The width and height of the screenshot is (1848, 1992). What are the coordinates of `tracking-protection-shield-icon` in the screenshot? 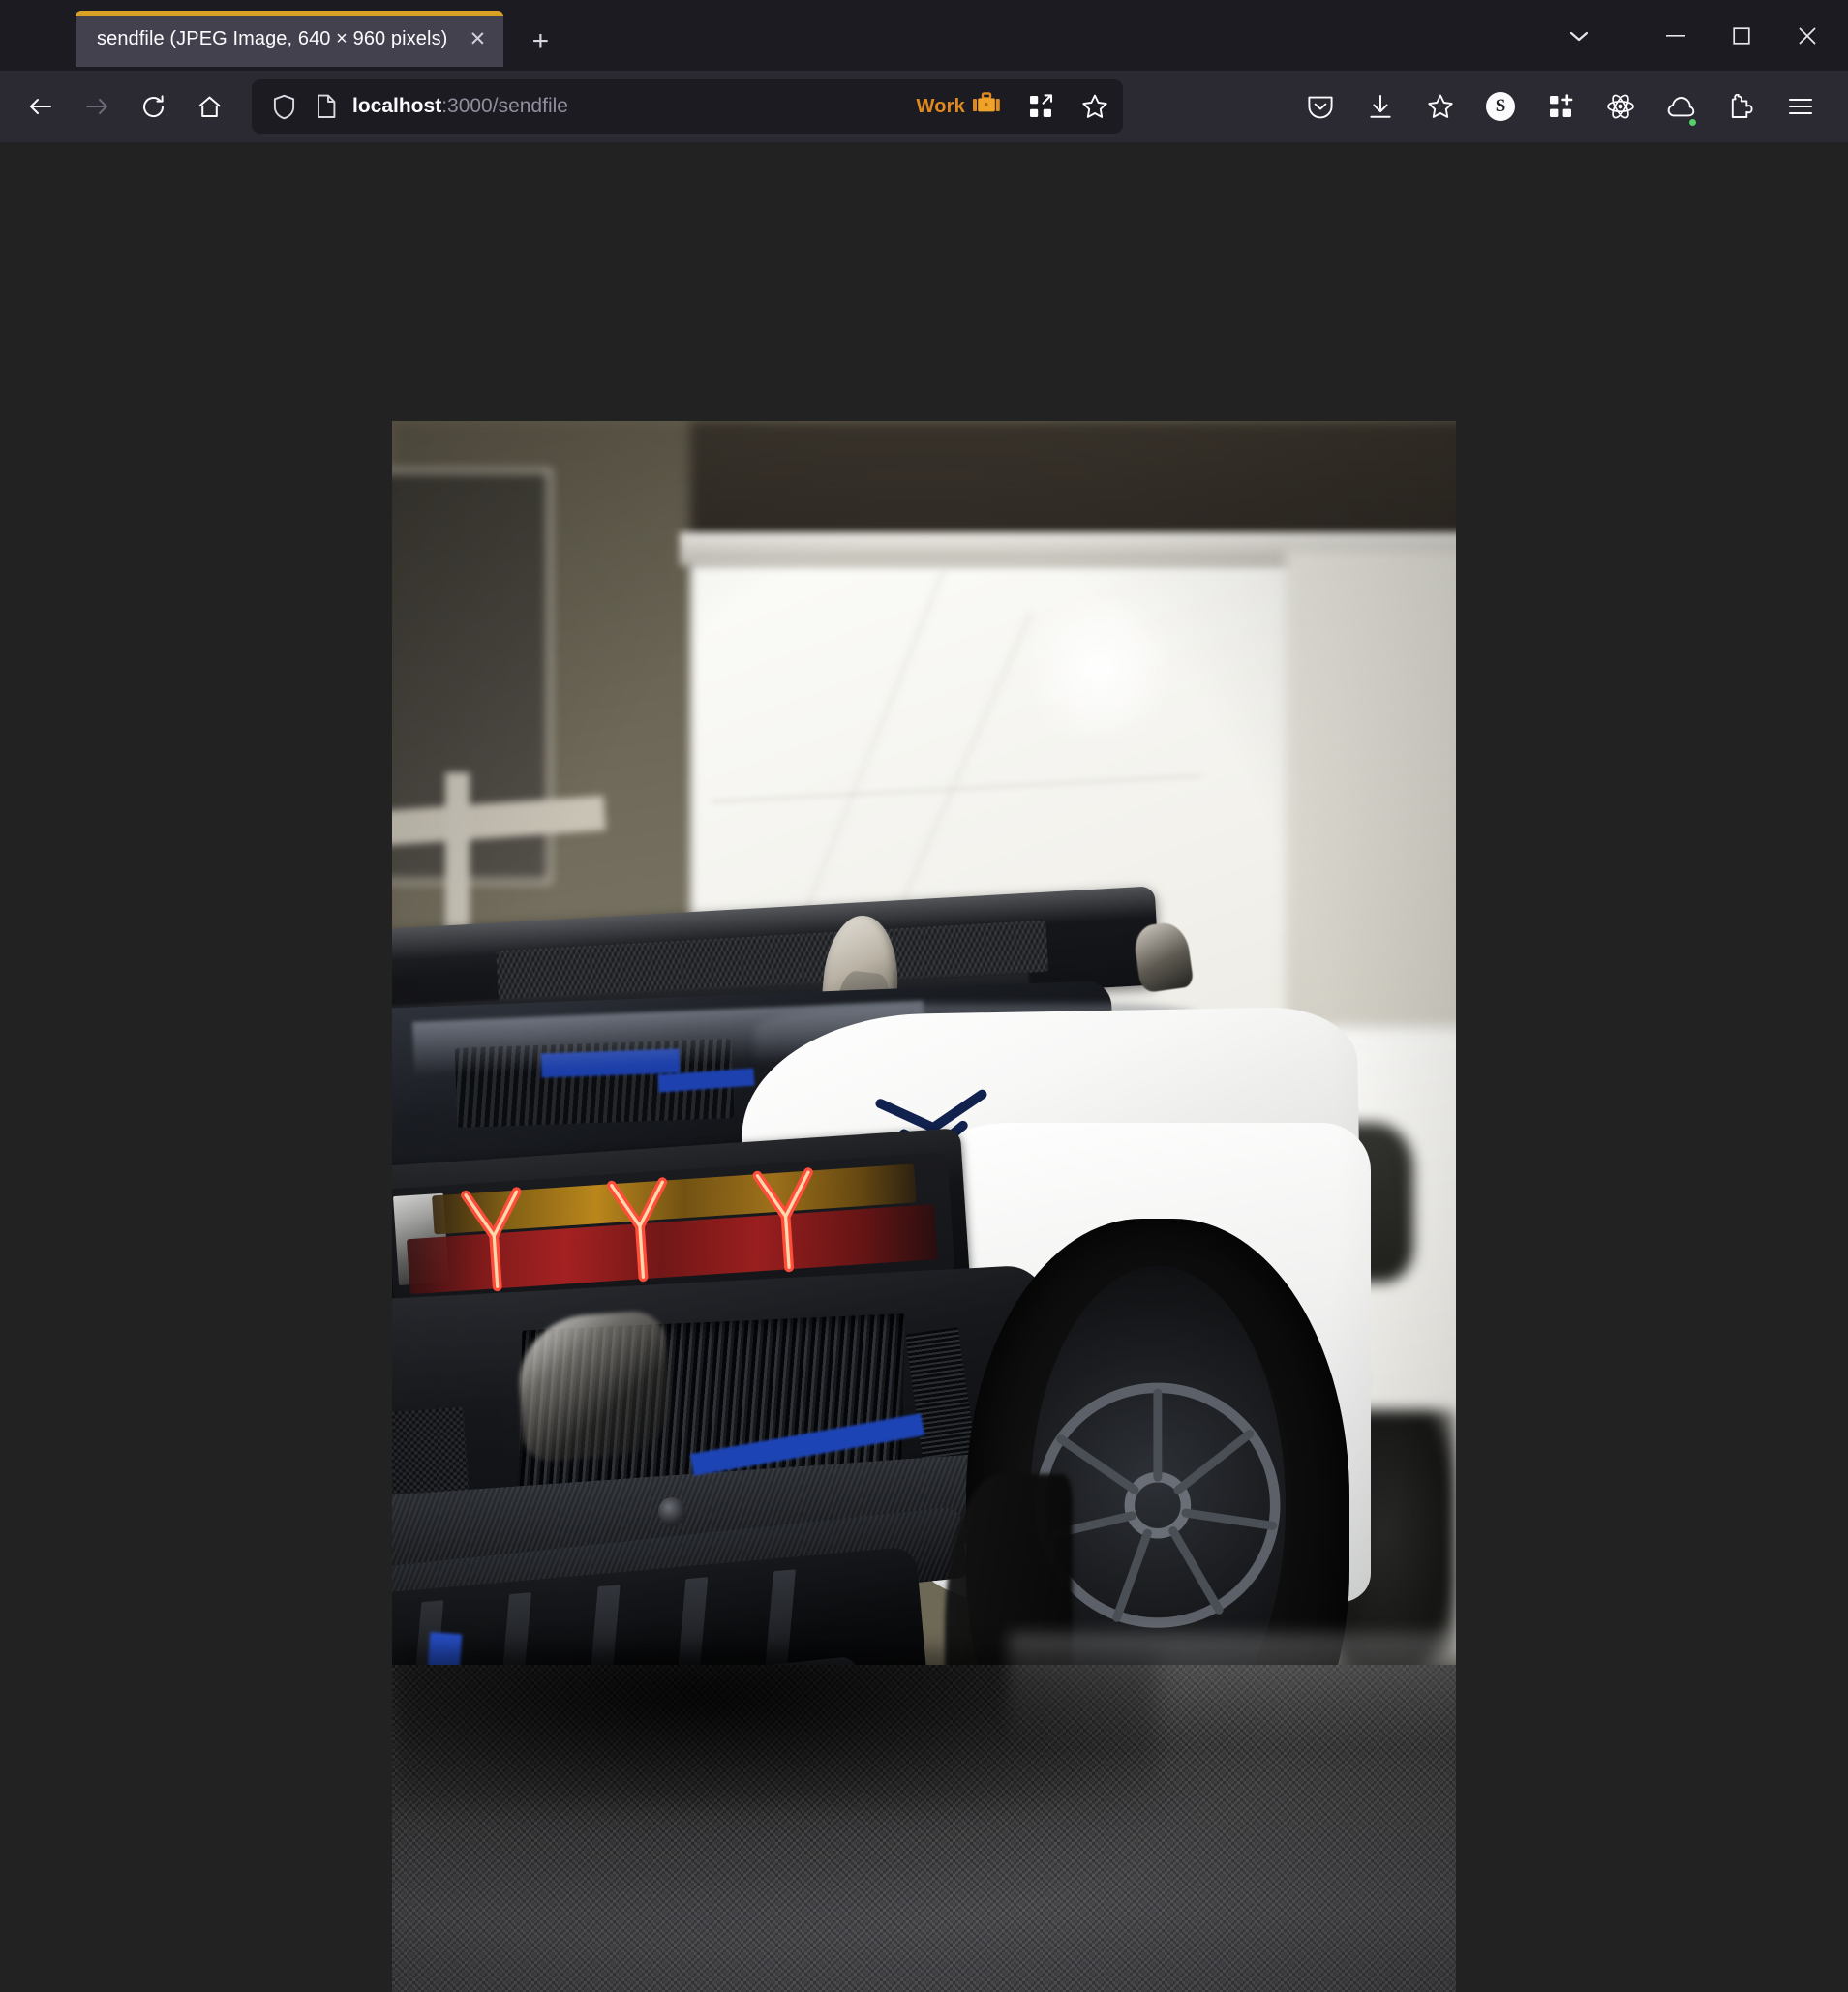 It's located at (283, 106).